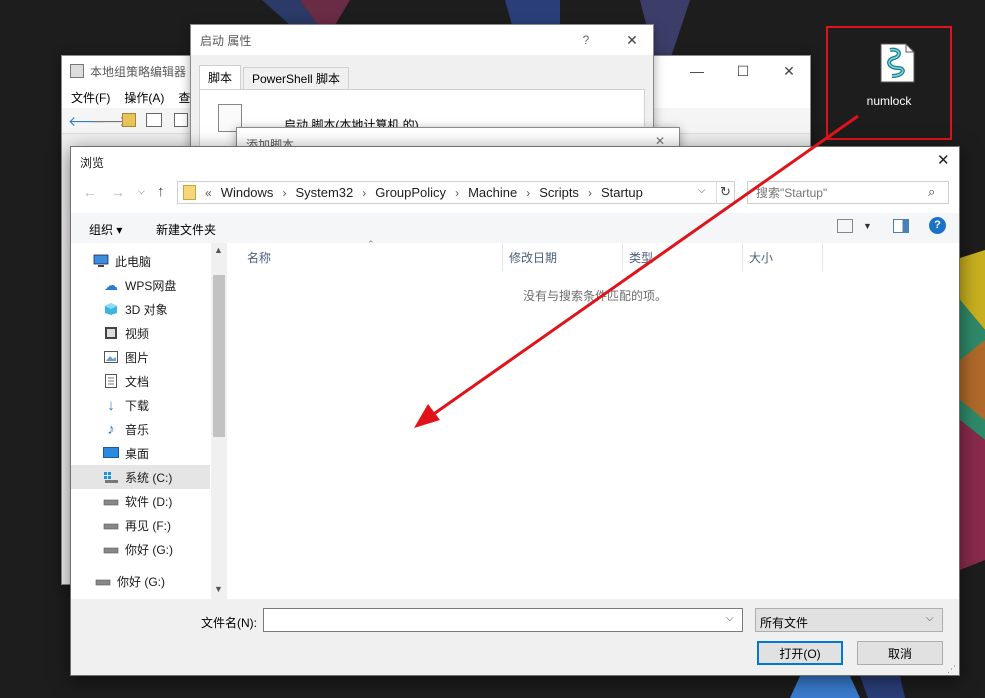 The height and width of the screenshot is (698, 985). Describe the element at coordinates (141, 191) in the screenshot. I see `recent-locations-button: ⌵` at that location.